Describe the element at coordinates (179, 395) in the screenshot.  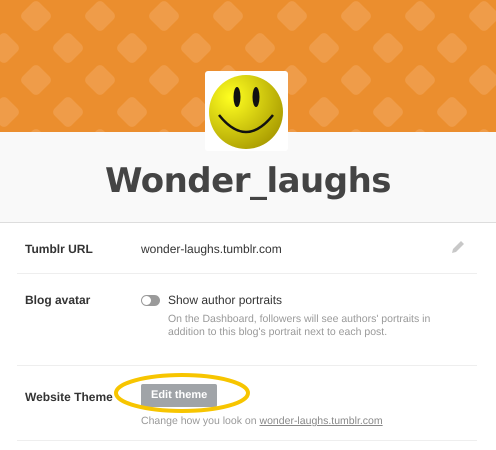
I see `edit-theme-button: Edit theme` at that location.